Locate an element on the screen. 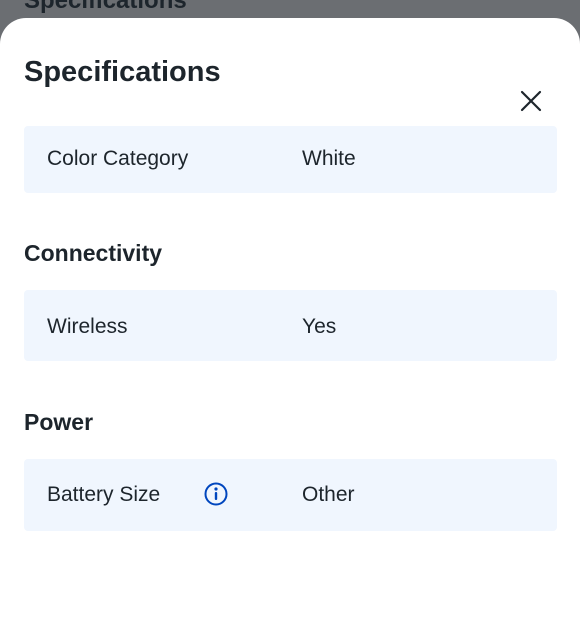 Image resolution: width=580 pixels, height=618 pixels. info-icon is located at coordinates (216, 494).